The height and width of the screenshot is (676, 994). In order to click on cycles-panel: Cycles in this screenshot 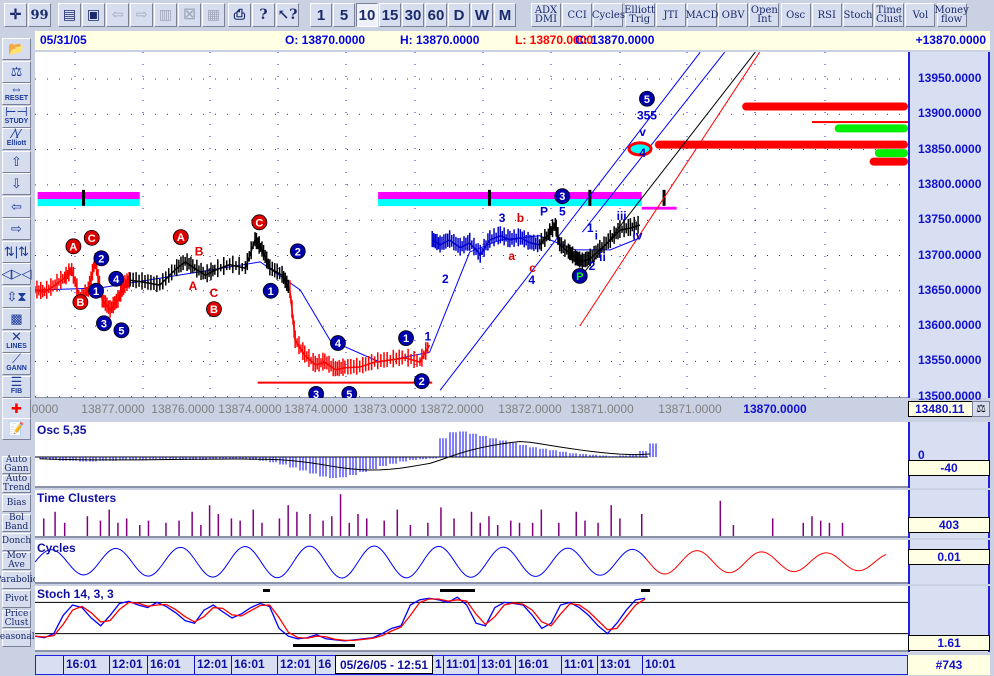, I will do `click(471, 562)`.